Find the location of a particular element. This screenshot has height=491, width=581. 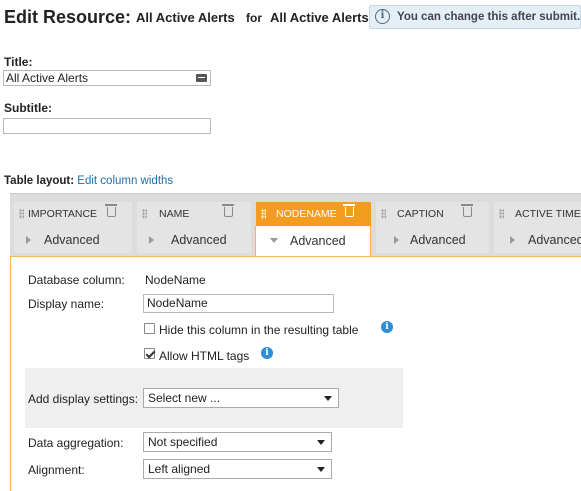

data-aggregation-value: Not specified is located at coordinates (183, 442).